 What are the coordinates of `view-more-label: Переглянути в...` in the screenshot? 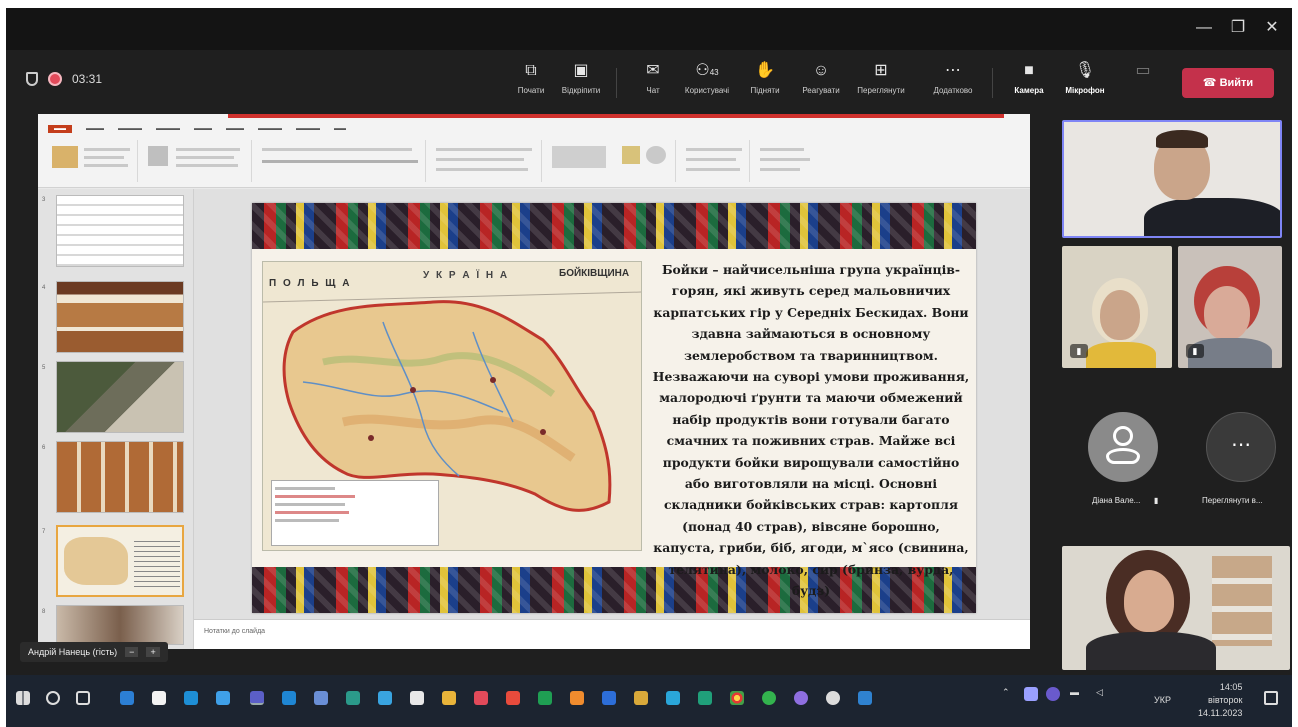 It's located at (1232, 500).